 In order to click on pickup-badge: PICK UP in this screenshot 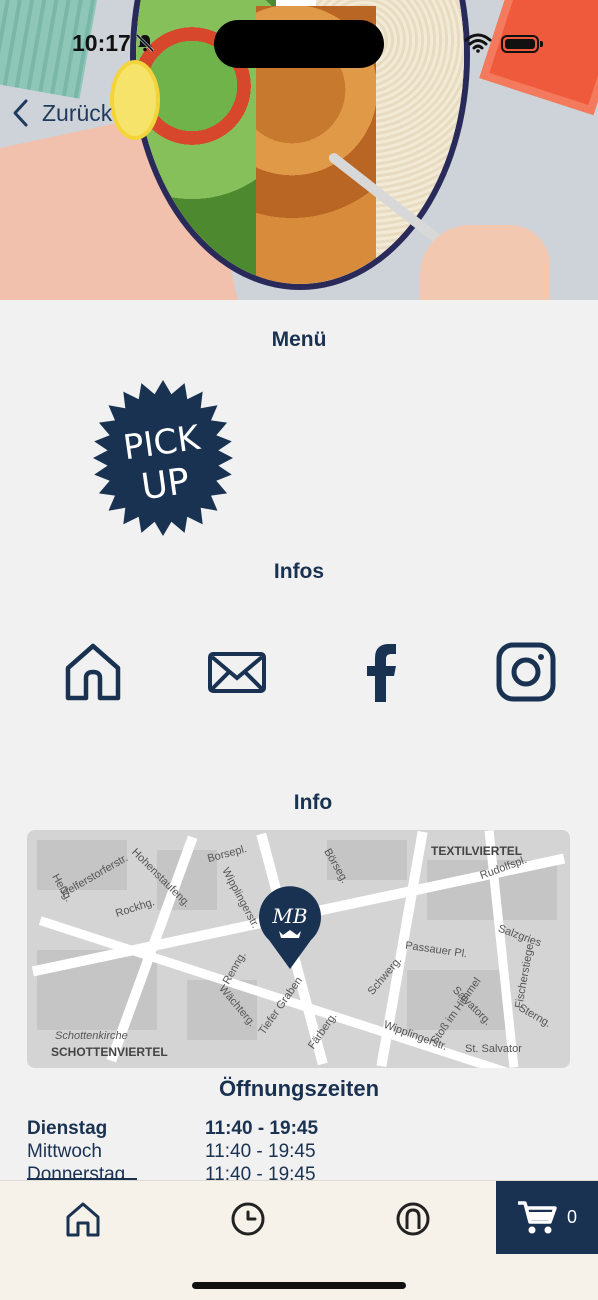, I will do `click(163, 458)`.